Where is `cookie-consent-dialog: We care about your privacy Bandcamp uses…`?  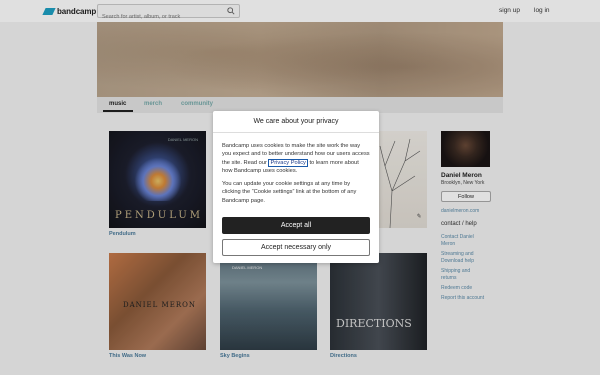 cookie-consent-dialog: We care about your privacy Bandcamp uses… is located at coordinates (296, 187).